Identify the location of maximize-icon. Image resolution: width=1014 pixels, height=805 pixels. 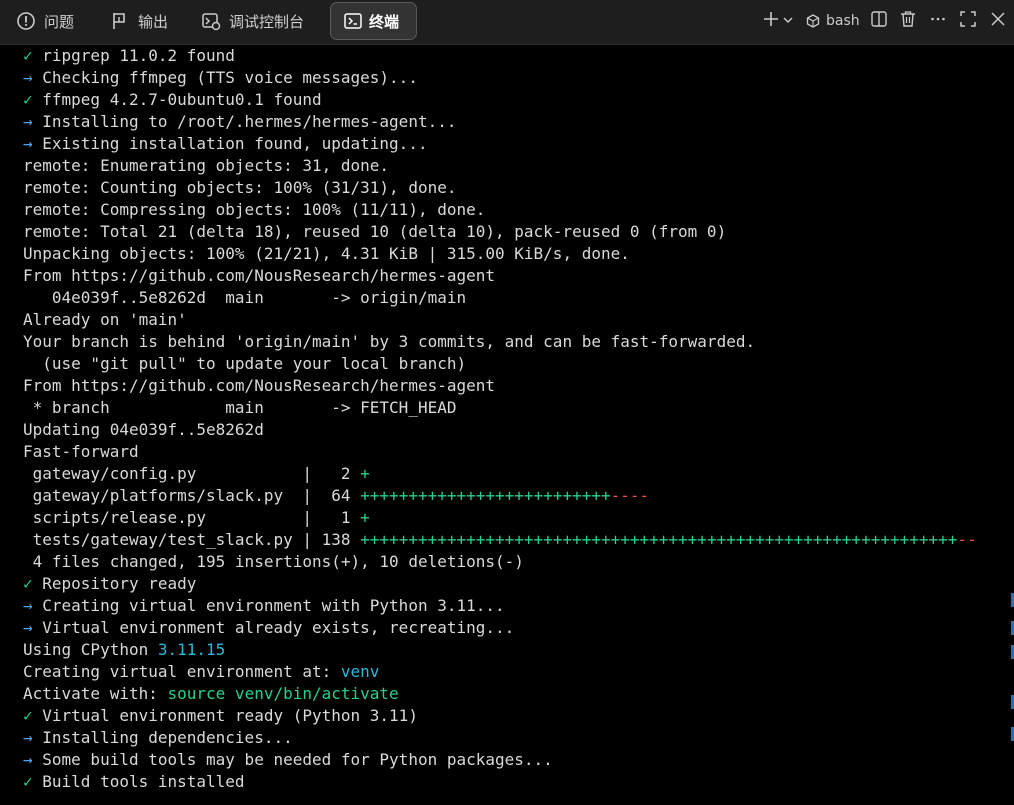
(968, 21).